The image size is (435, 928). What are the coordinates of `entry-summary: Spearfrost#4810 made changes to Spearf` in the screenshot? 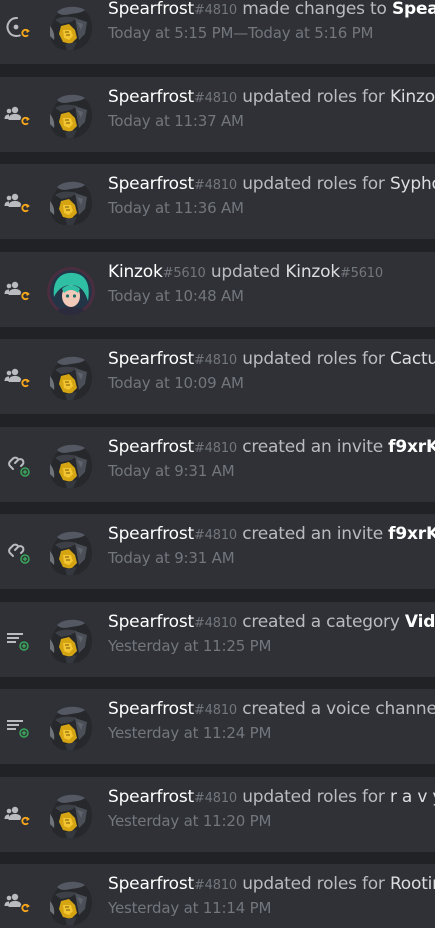 It's located at (271, 11).